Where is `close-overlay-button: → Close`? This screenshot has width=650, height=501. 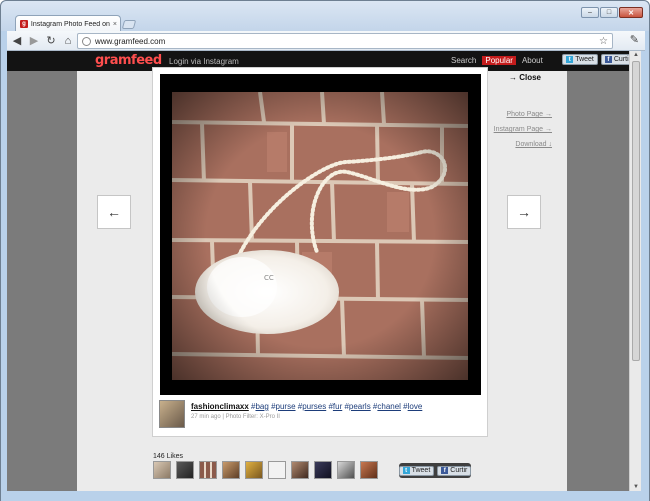 close-overlay-button: → Close is located at coordinates (525, 77).